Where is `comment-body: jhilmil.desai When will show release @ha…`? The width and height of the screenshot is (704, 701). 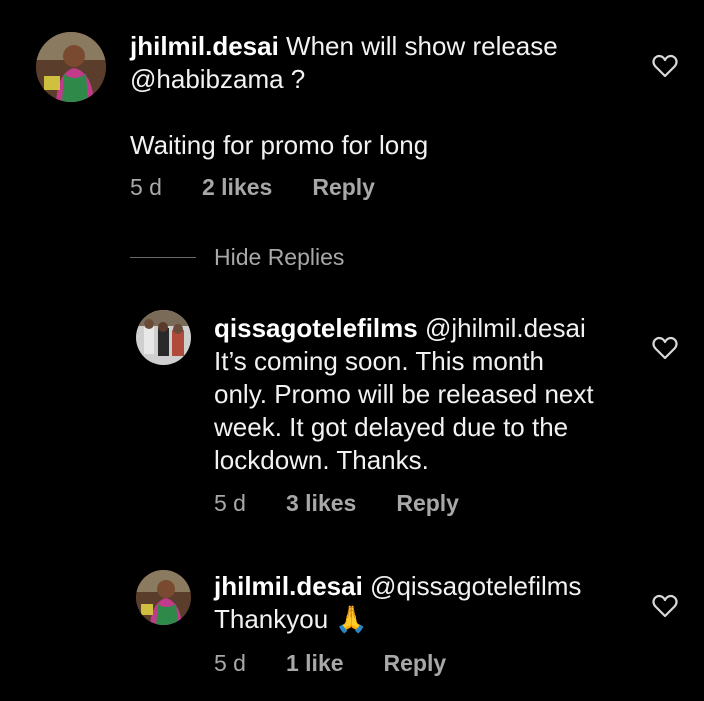 comment-body: jhilmil.desai When will show release @ha… is located at coordinates (380, 96).